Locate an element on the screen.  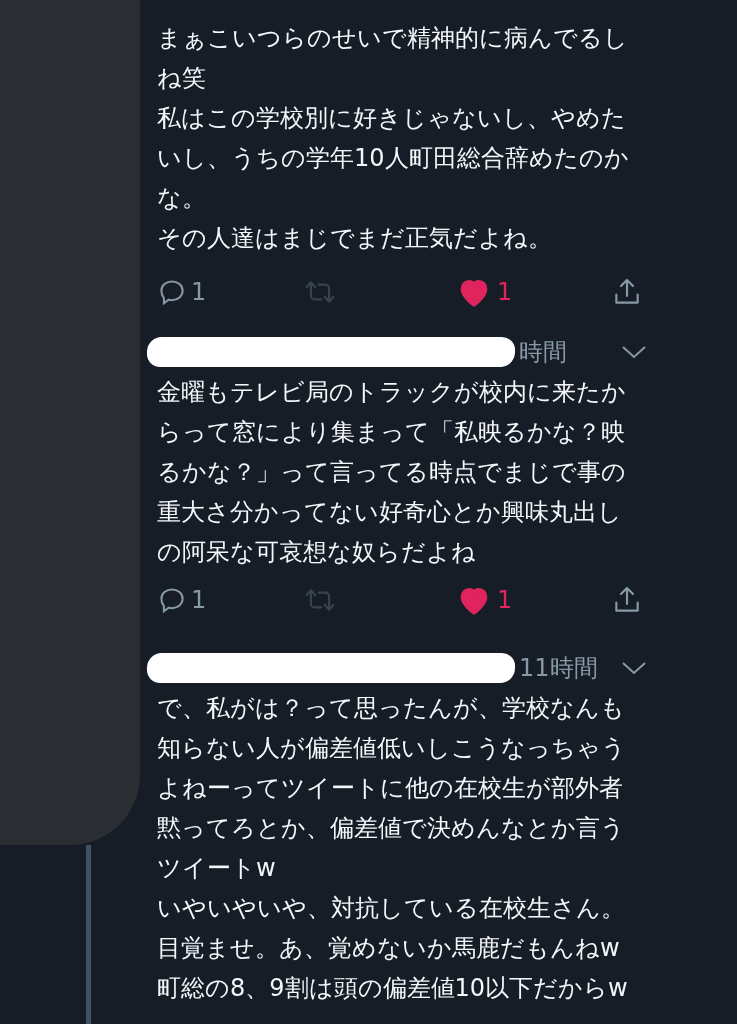
tweet-time: 11時間 is located at coordinates (558, 668).